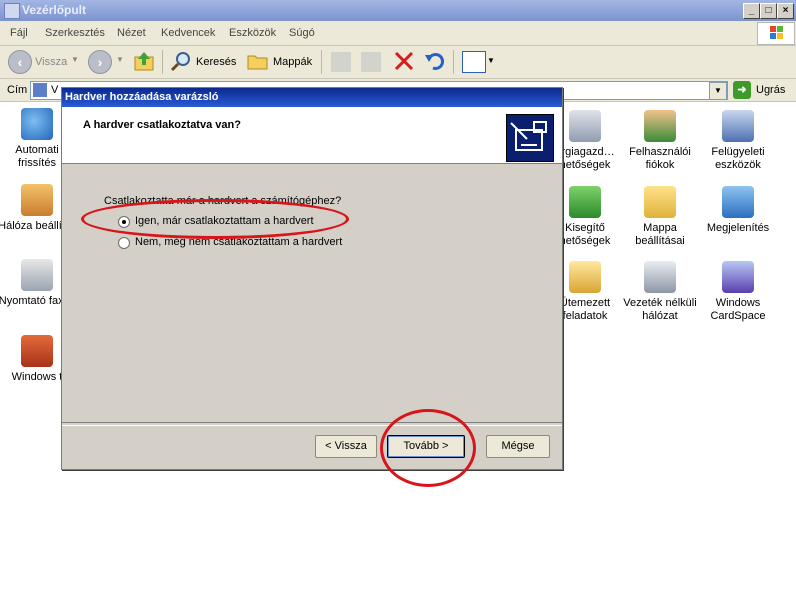  I want to click on go-button-label: Ugrás, so click(770, 90).